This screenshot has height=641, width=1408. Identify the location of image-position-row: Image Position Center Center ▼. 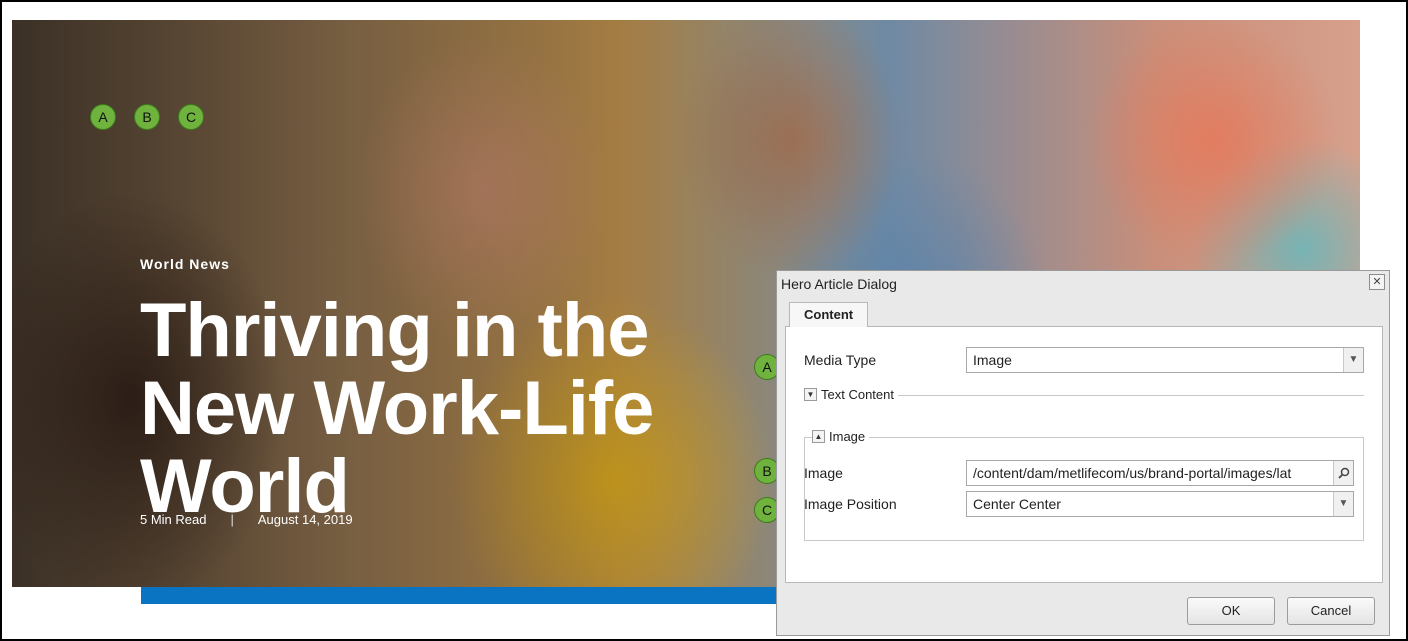
(1084, 504).